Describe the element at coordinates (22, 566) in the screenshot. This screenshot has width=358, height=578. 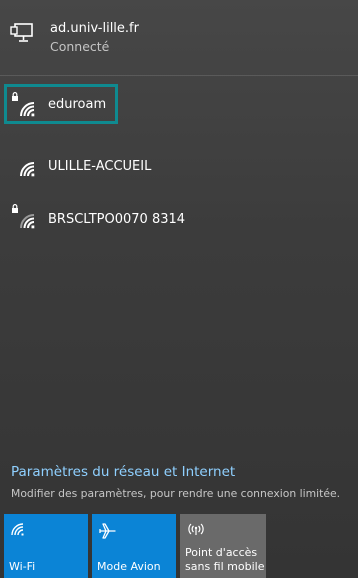
I see `wifi-tile-label: Wi-Fi` at that location.